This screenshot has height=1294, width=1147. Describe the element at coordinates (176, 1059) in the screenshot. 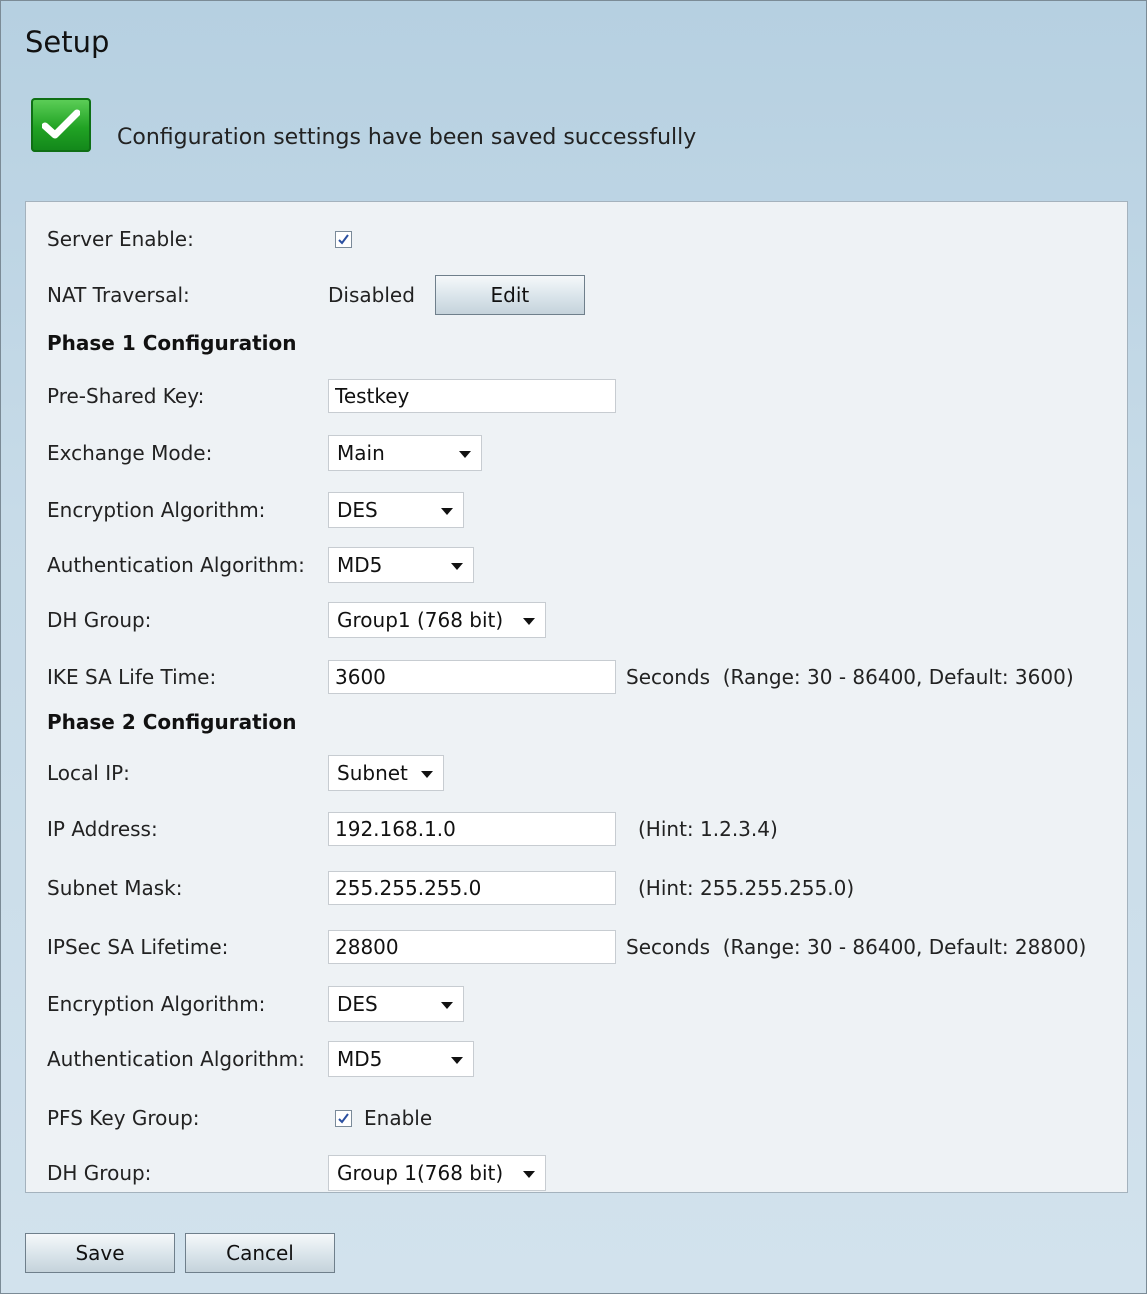

I see `p2-authentication-label: Authentication Algorithm:` at that location.